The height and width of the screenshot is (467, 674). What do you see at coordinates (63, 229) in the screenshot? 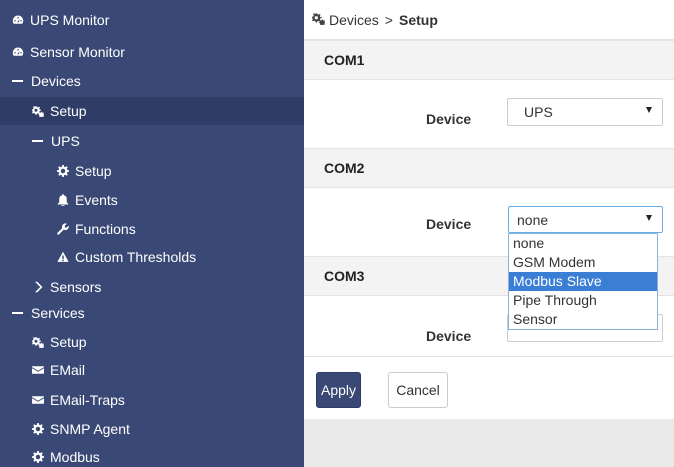
I see `wrench-icon` at bounding box center [63, 229].